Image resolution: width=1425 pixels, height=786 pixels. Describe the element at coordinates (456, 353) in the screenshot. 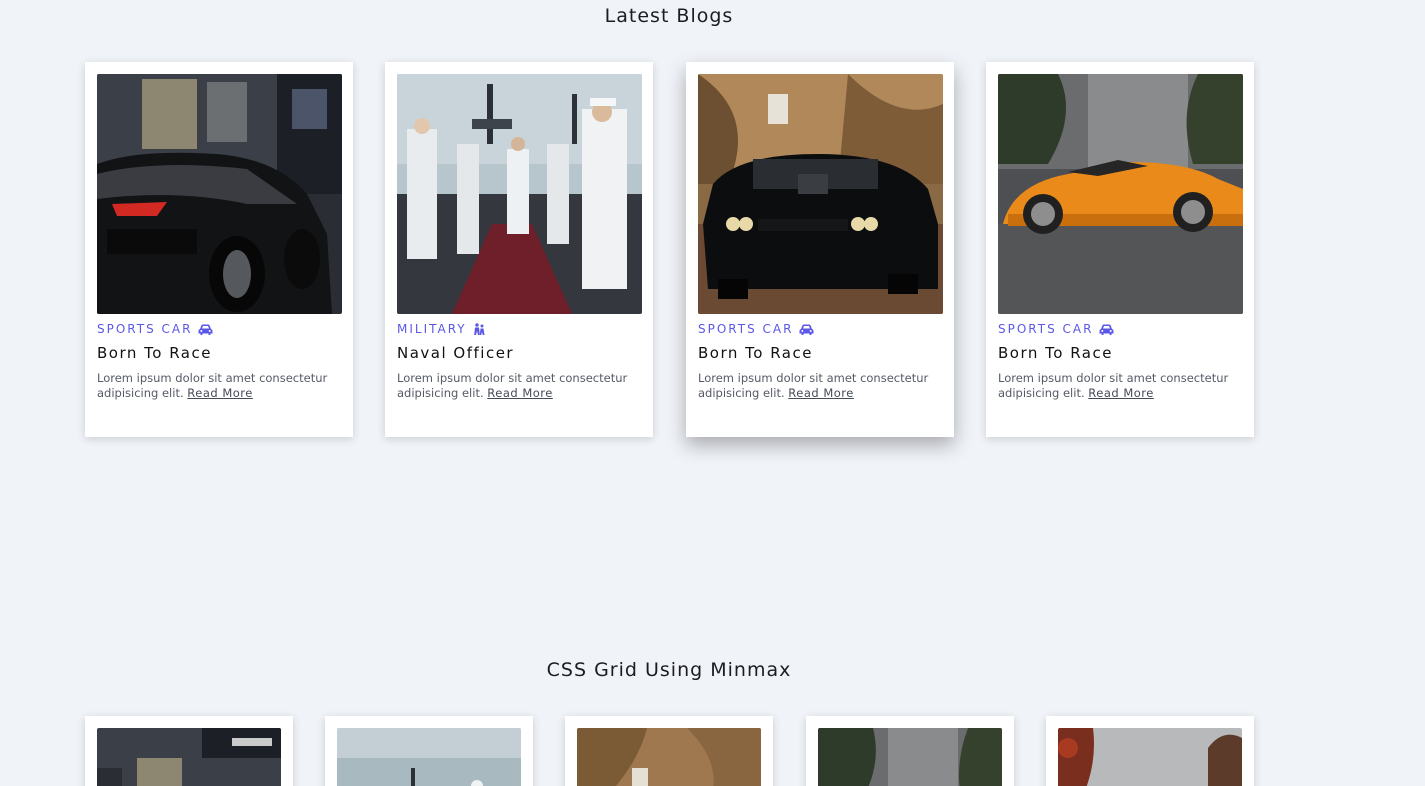

I see `blog-card-title: Naval Officer` at that location.